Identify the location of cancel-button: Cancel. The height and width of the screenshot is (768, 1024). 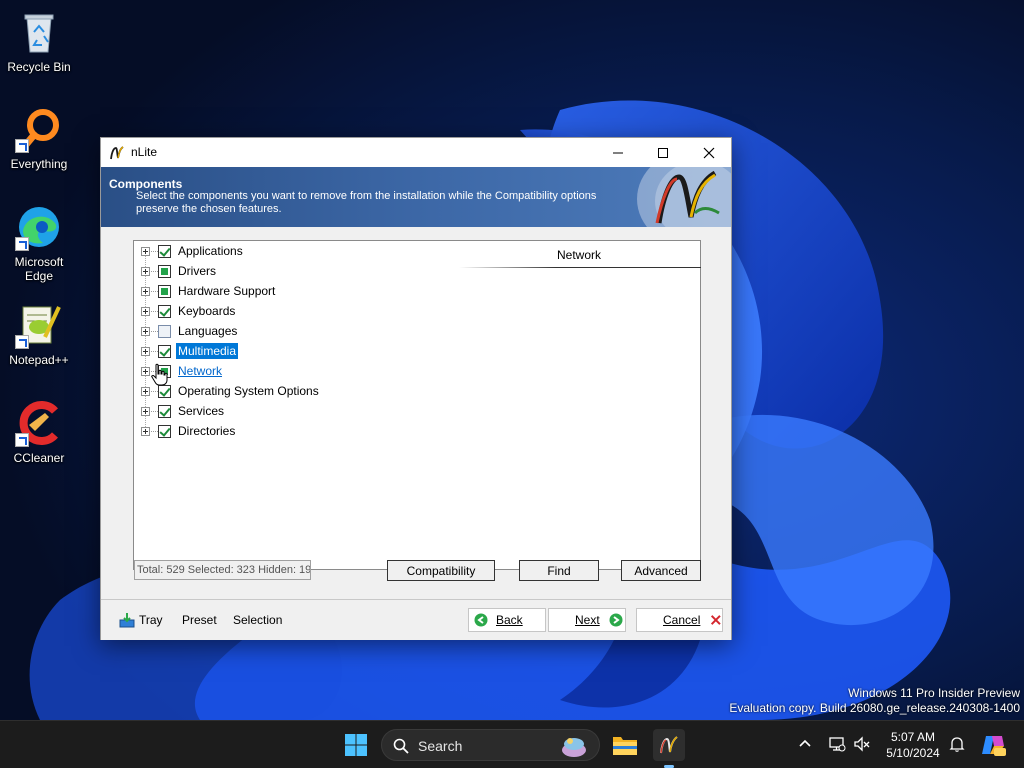
(679, 620).